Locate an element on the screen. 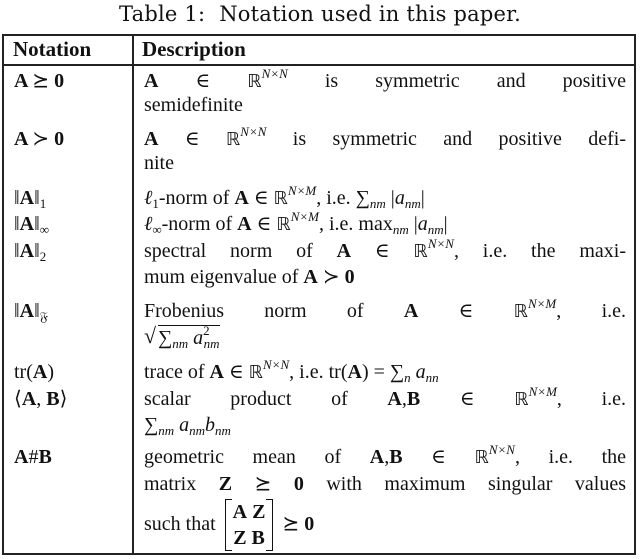  table-caption: Table 1: Notation used in this paper. is located at coordinates (320, 14).